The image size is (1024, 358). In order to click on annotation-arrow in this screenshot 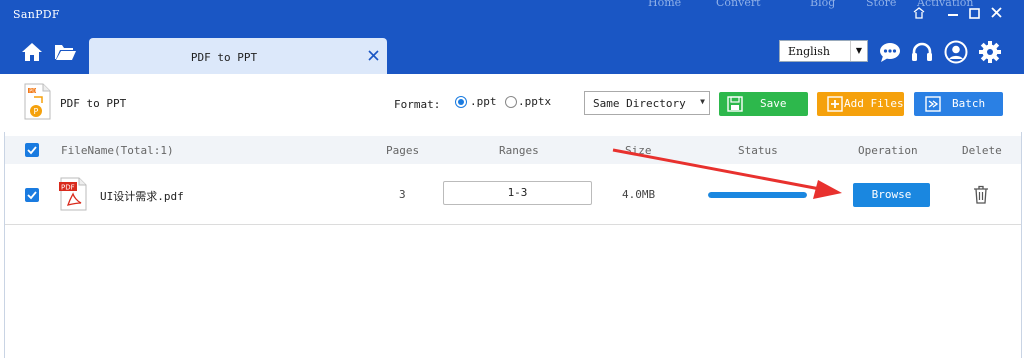, I will do `click(727, 173)`.